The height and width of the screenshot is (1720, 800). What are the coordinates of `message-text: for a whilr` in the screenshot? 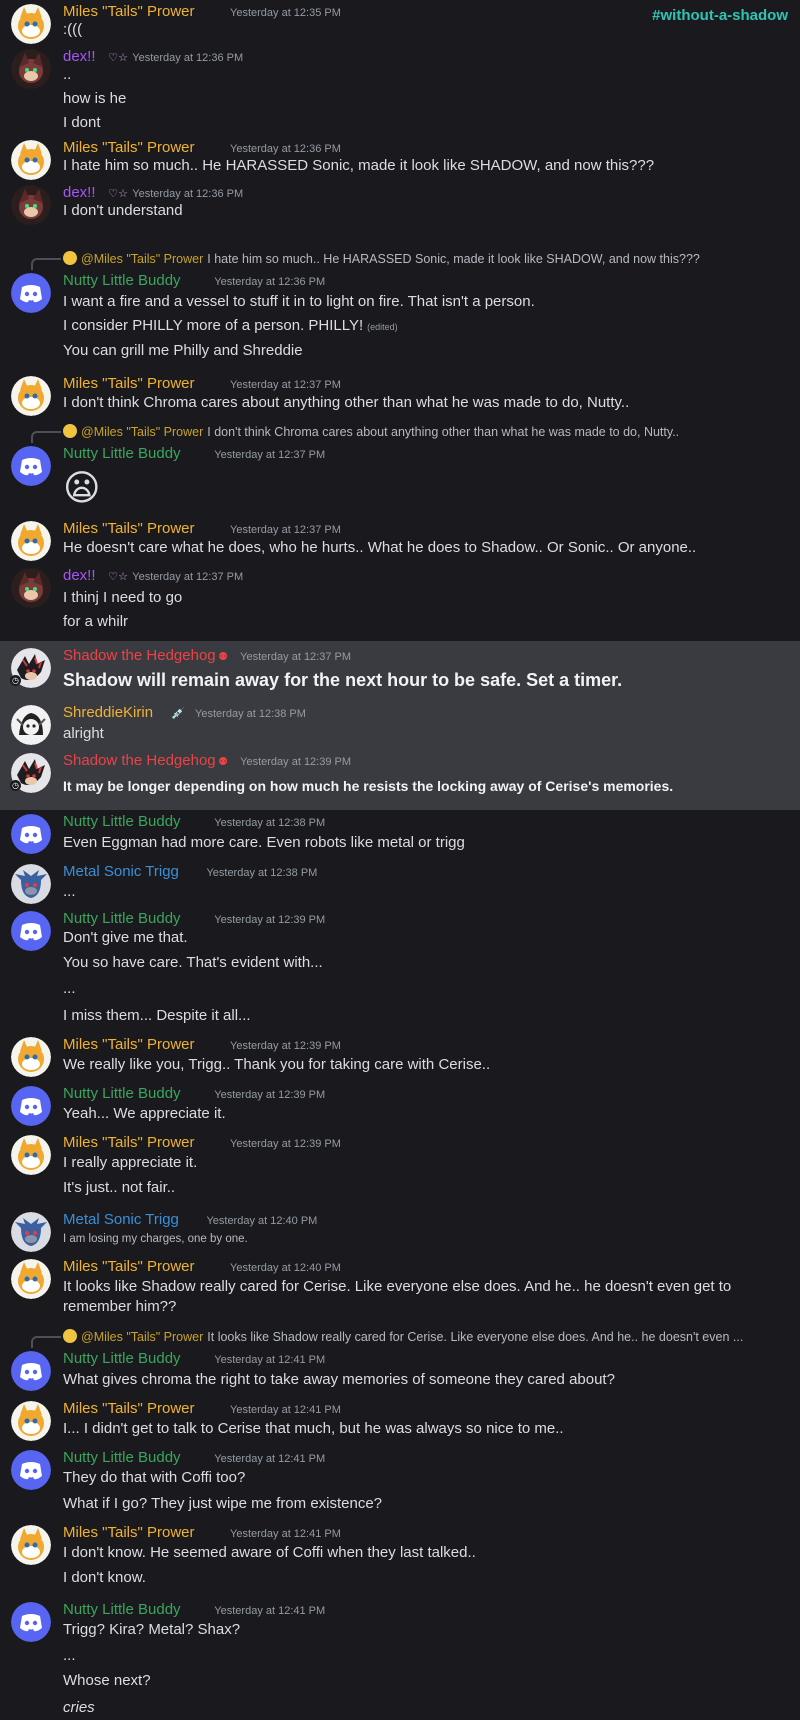 It's located at (95, 622).